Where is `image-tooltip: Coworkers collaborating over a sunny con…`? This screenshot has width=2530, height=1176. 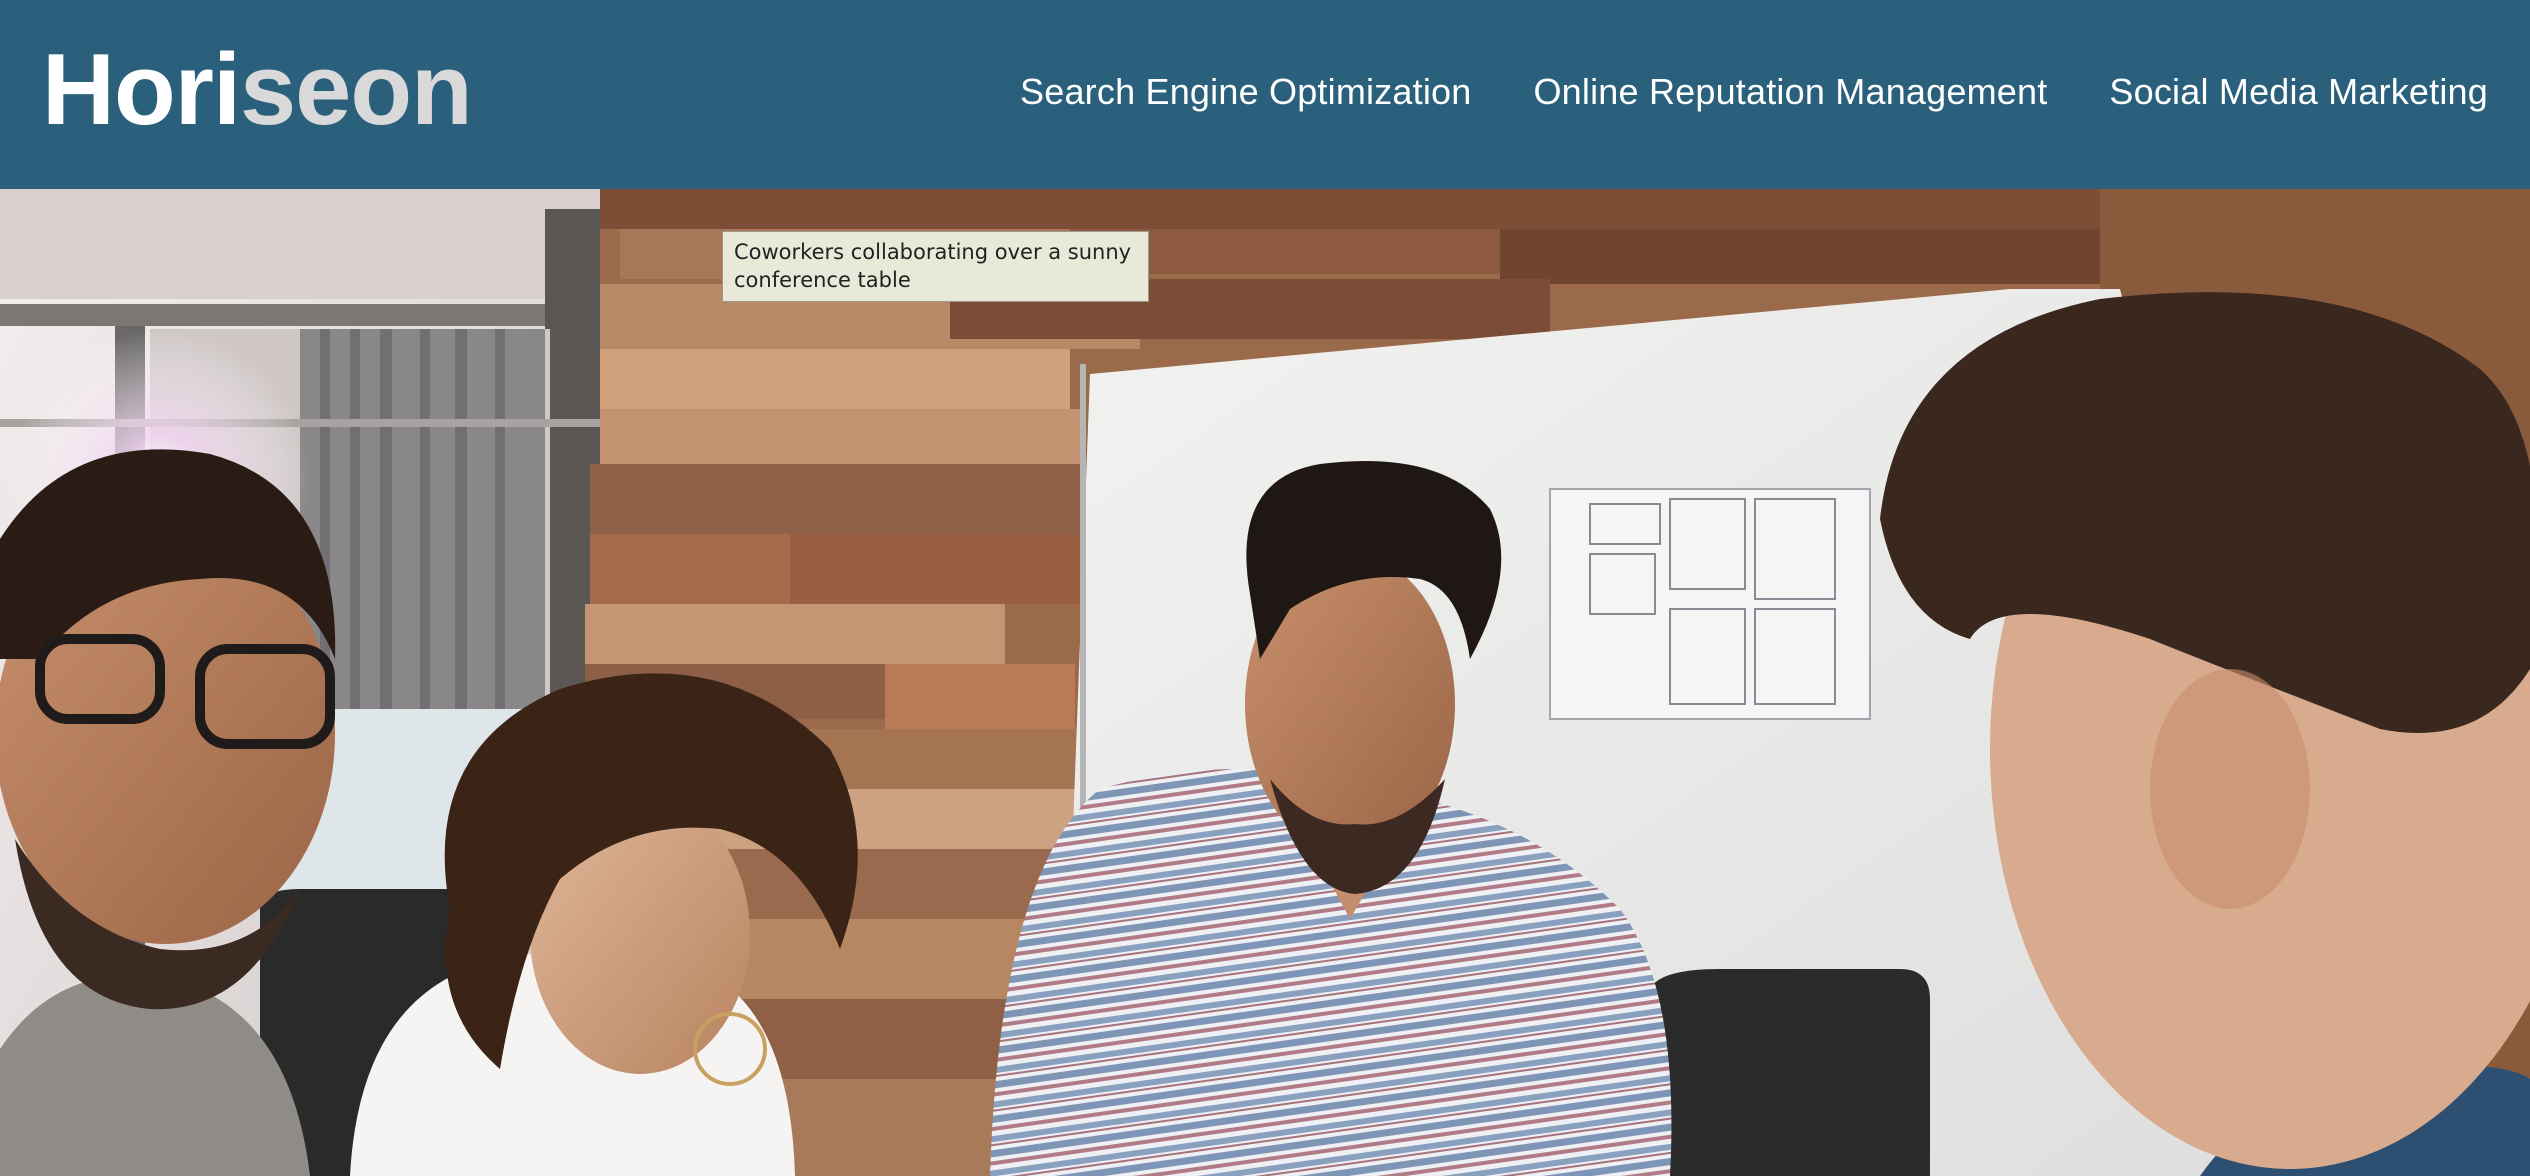 image-tooltip: Coworkers collaborating over a sunny con… is located at coordinates (935, 266).